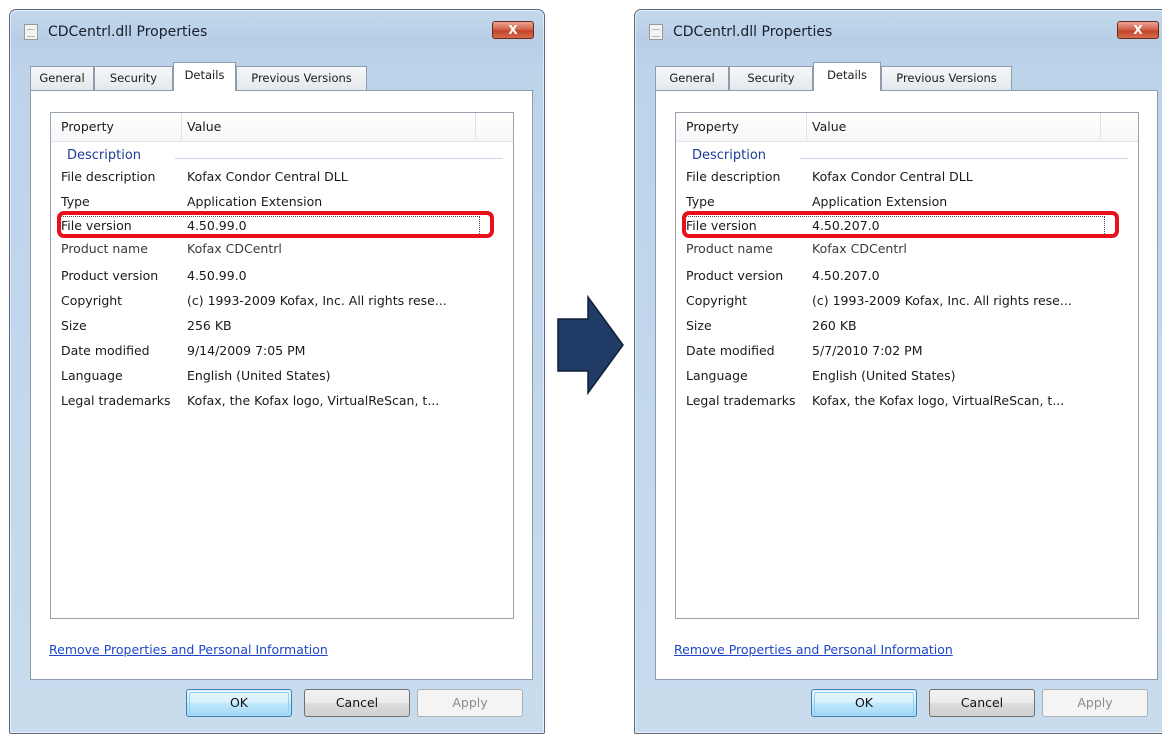 The height and width of the screenshot is (736, 1162). I want to click on right-arrow-icon, so click(590, 345).